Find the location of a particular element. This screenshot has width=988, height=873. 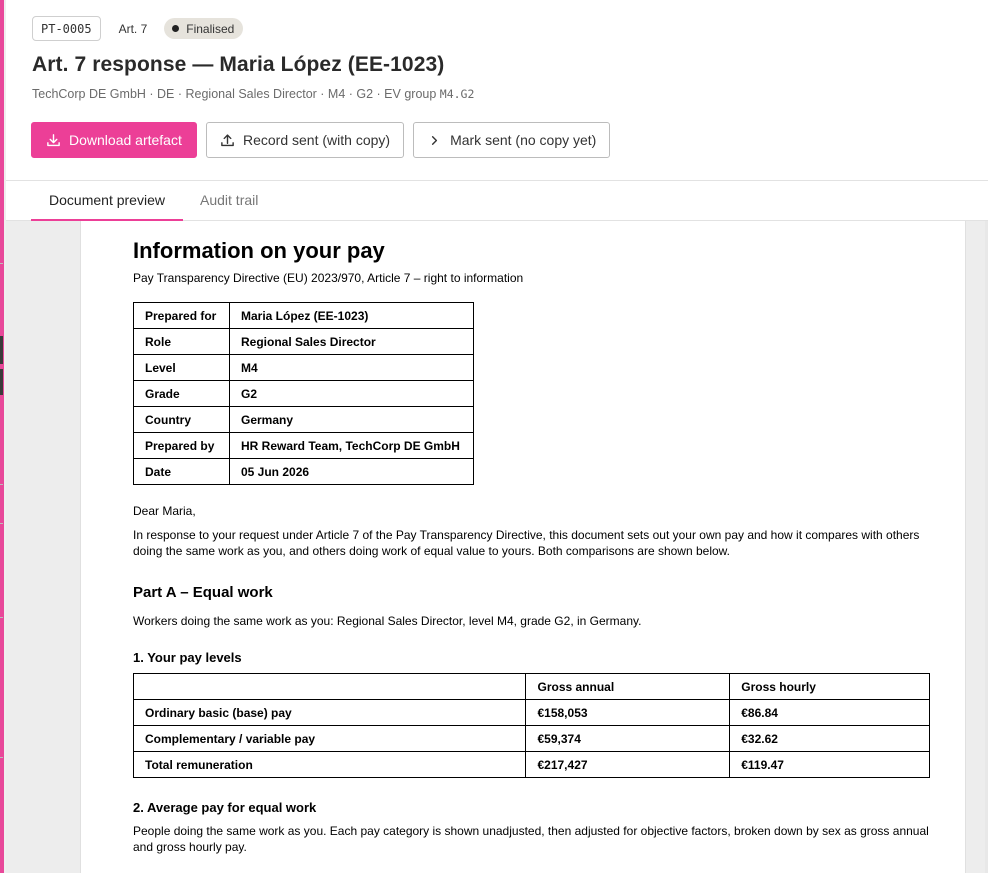

gross-annual: €158,053 is located at coordinates (628, 712).